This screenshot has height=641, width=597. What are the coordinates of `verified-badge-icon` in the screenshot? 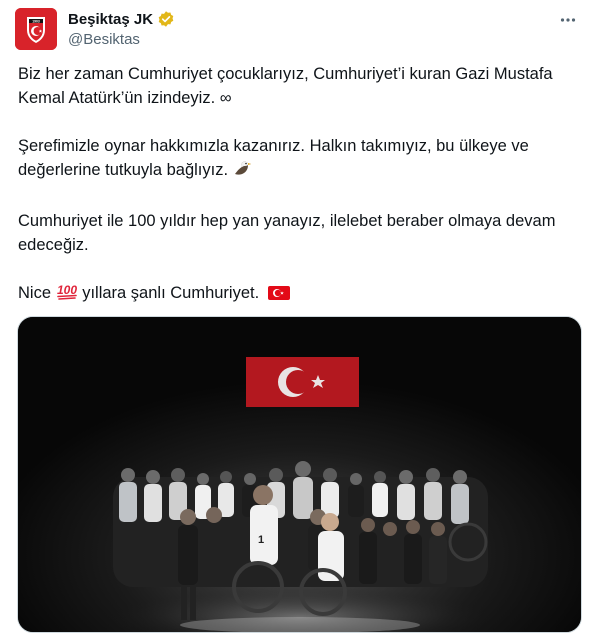 It's located at (166, 19).